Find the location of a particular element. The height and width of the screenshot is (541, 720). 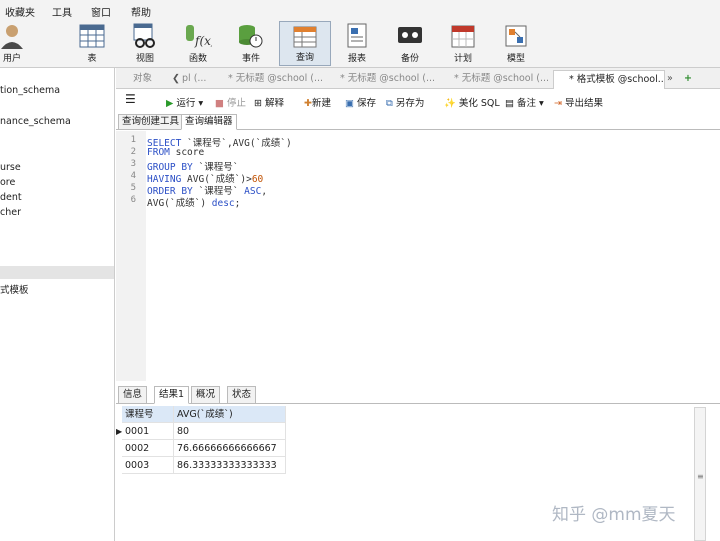

save-label: 保存 is located at coordinates (367, 103).